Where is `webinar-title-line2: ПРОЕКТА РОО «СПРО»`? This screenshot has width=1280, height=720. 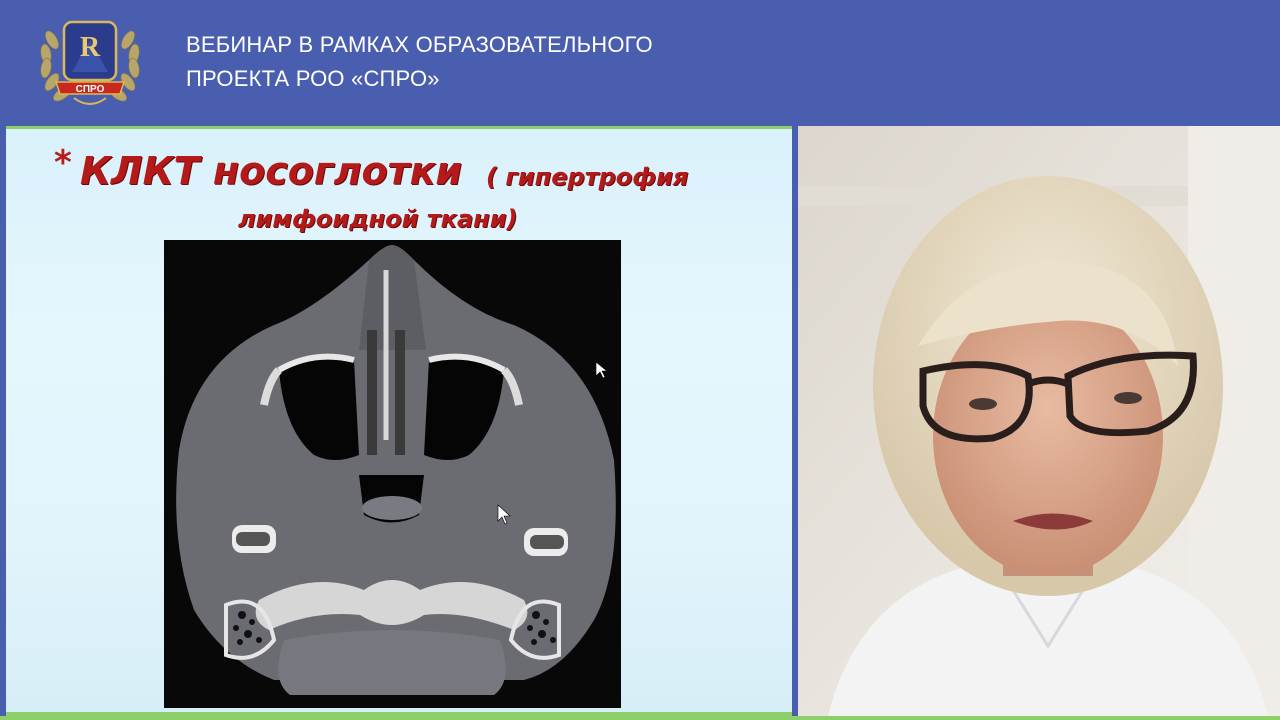 webinar-title-line2: ПРОЕКТА РОО «СПРО» is located at coordinates (313, 78).